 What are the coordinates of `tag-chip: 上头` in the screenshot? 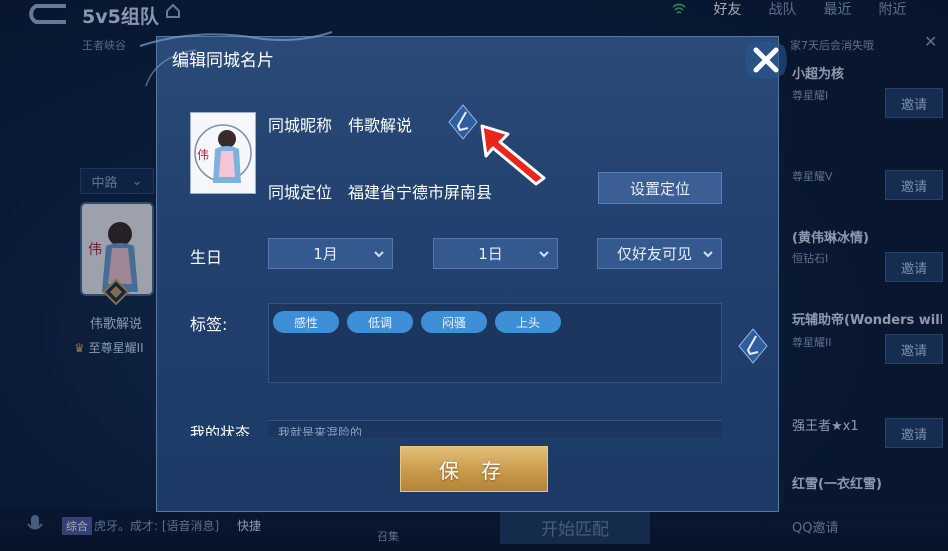 It's located at (528, 322).